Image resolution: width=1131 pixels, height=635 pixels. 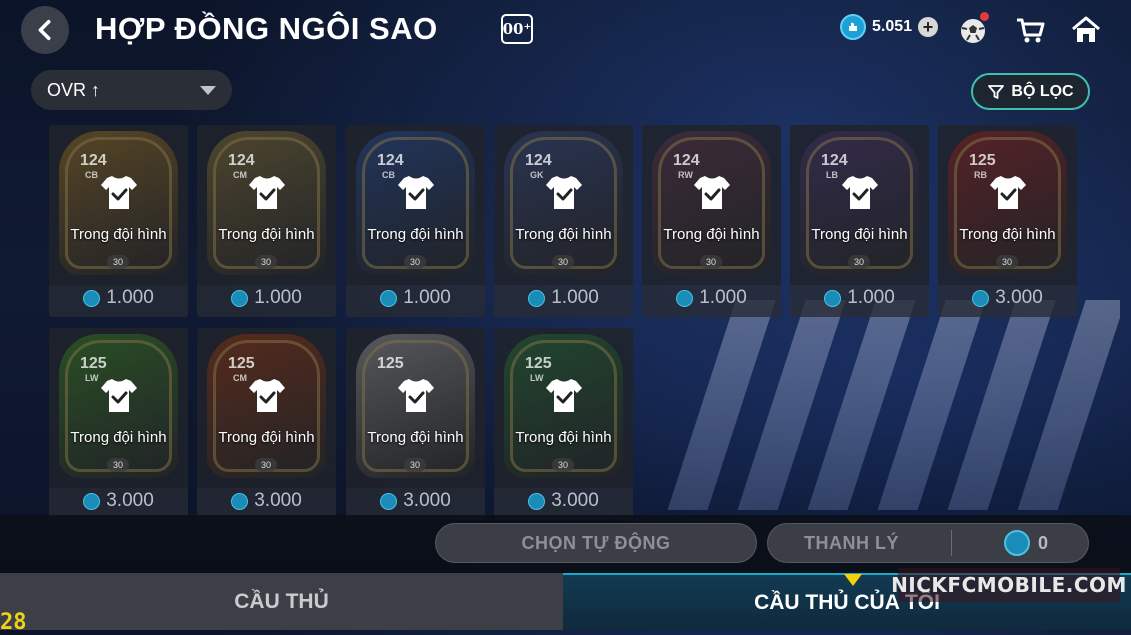 I want to click on filter-button: BỘ LỌC, so click(x=1030, y=91).